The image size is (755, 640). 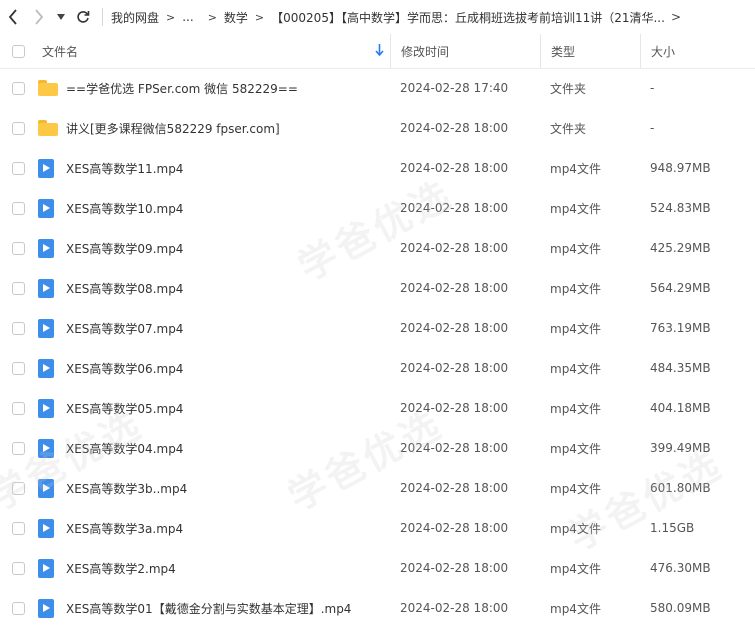 What do you see at coordinates (18, 51) in the screenshot?
I see `select-all-checkbox` at bounding box center [18, 51].